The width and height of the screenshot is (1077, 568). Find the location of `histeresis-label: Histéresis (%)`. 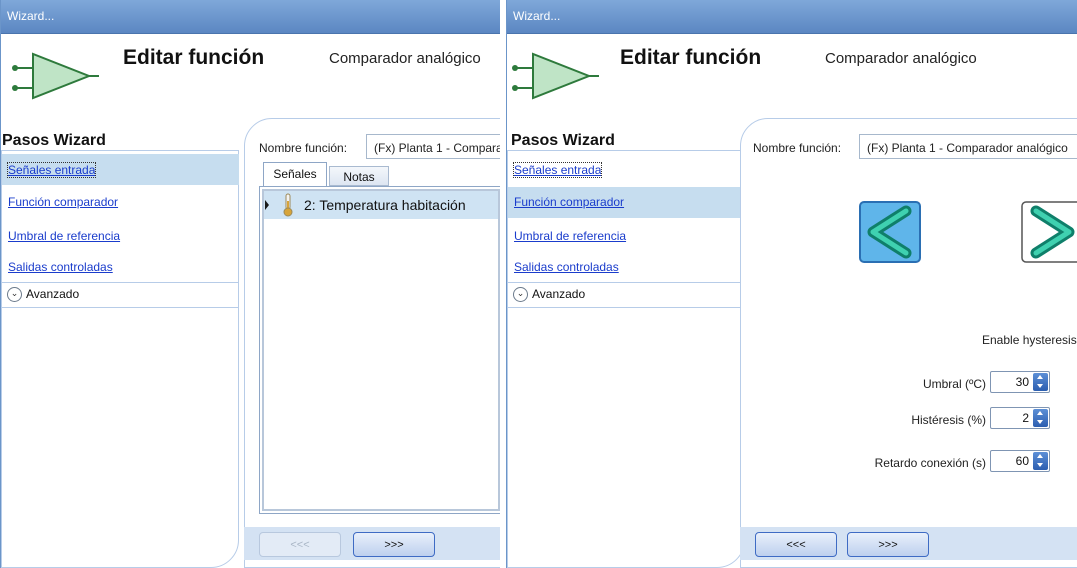

histeresis-label: Histéresis (%) is located at coordinates (948, 420).